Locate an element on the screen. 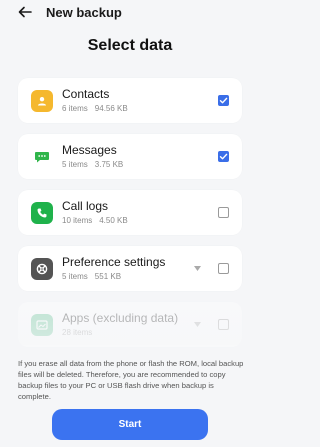 Image resolution: width=320 pixels, height=447 pixels. messages-icon is located at coordinates (42, 157).